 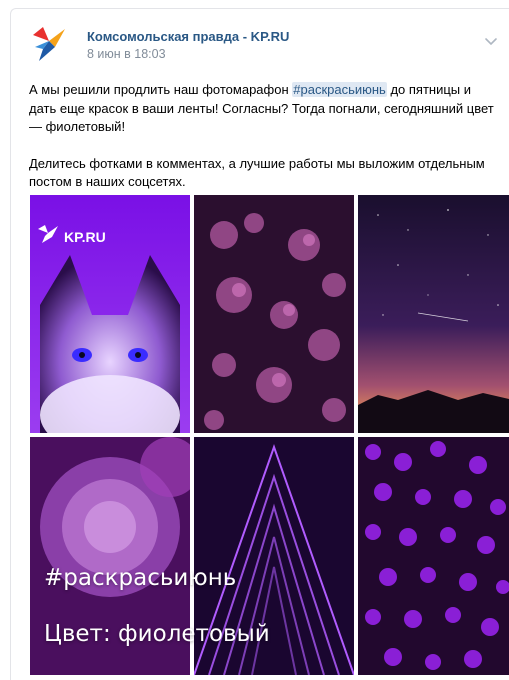 What do you see at coordinates (140, 578) in the screenshot?
I see `overlay-hashtag: #раскрасьиюнь` at bounding box center [140, 578].